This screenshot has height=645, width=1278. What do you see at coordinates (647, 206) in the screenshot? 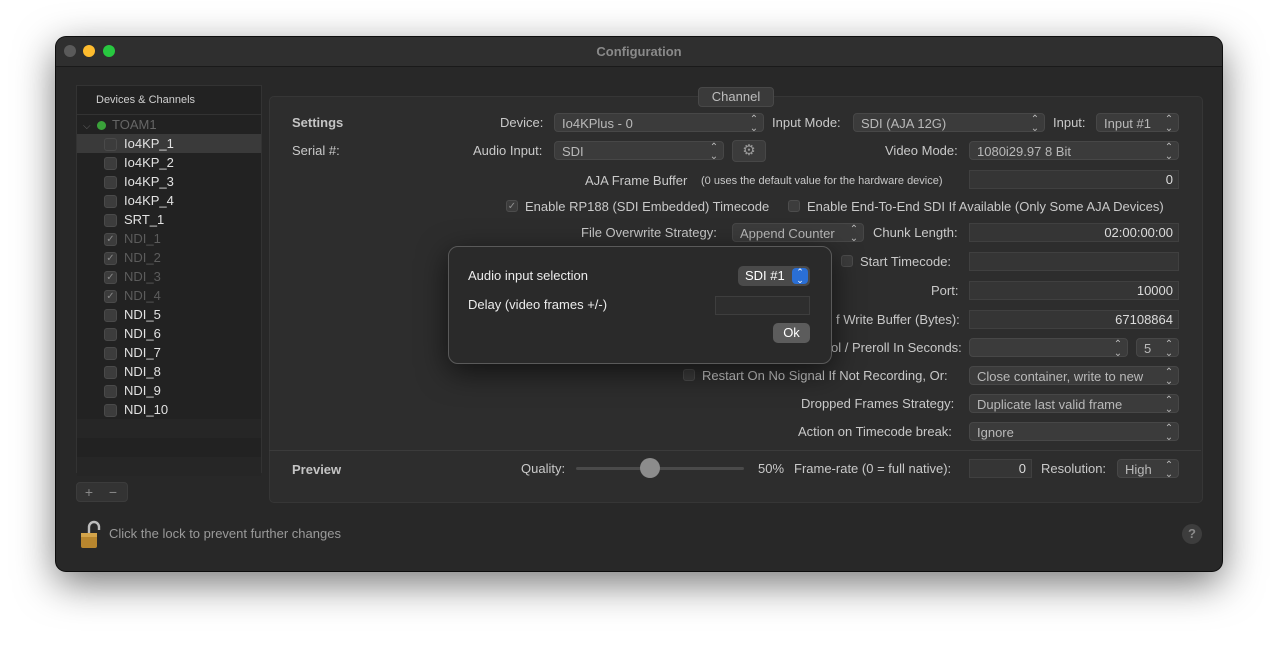
I see `rp188-label: Enable RP188 (SDI Embedded) Timecode` at bounding box center [647, 206].